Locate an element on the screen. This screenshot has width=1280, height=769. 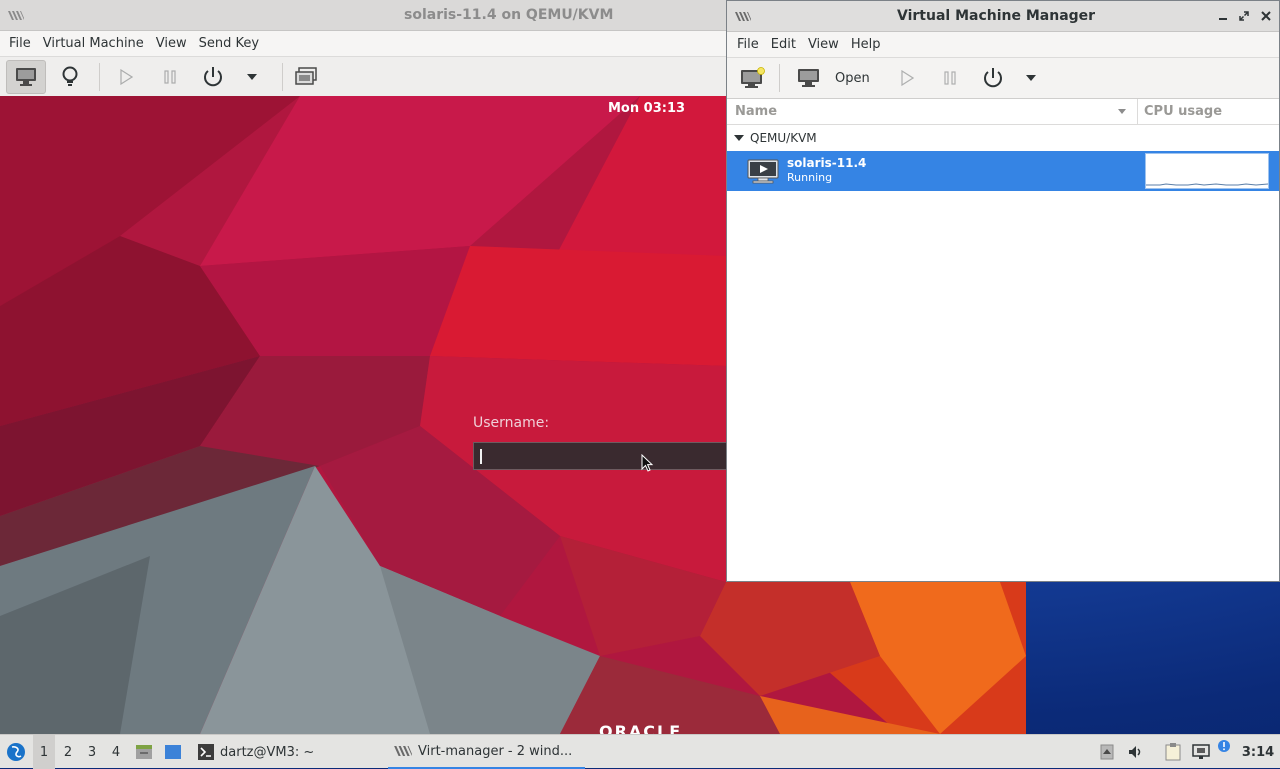
details-lightbulb-icon is located at coordinates (70, 76).